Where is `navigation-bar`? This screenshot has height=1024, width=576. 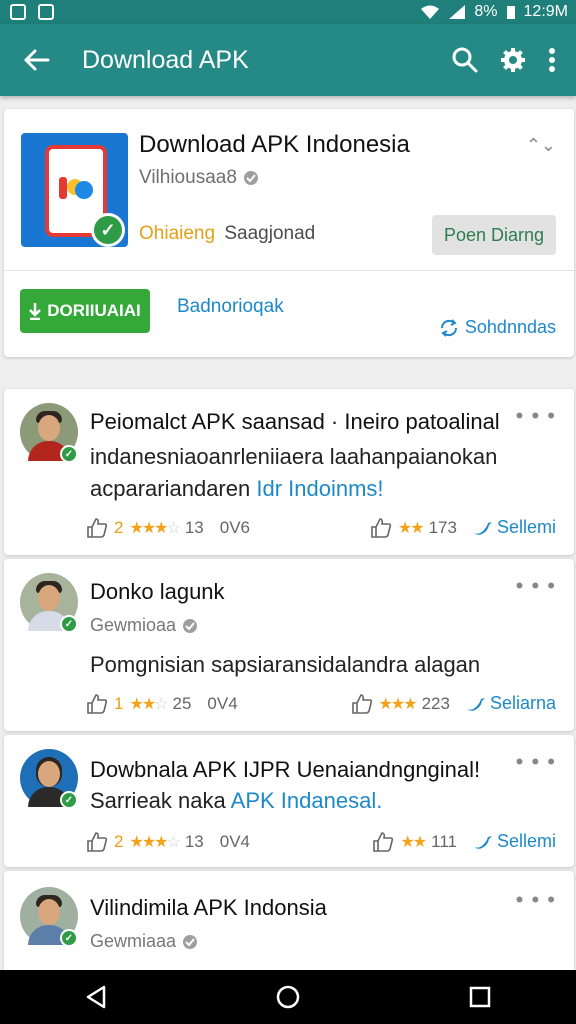 navigation-bar is located at coordinates (288, 997).